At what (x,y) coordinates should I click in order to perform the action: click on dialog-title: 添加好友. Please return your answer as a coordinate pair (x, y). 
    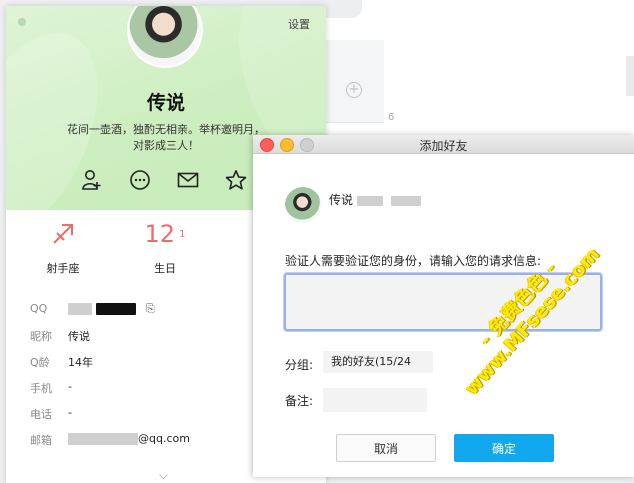
    Looking at the image, I should click on (443, 146).